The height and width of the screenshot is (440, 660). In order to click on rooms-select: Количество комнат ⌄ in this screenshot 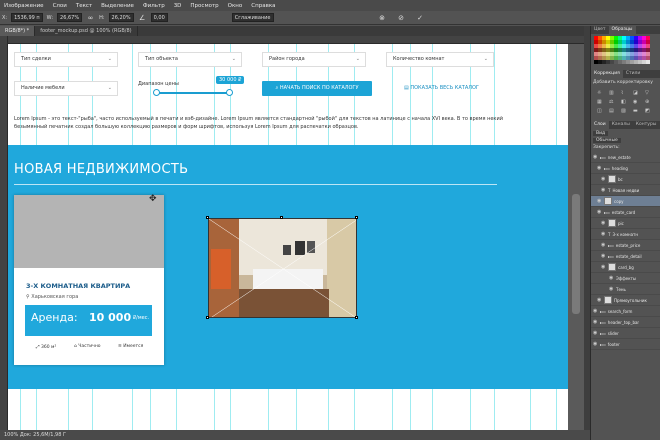, I will do `click(440, 59)`.